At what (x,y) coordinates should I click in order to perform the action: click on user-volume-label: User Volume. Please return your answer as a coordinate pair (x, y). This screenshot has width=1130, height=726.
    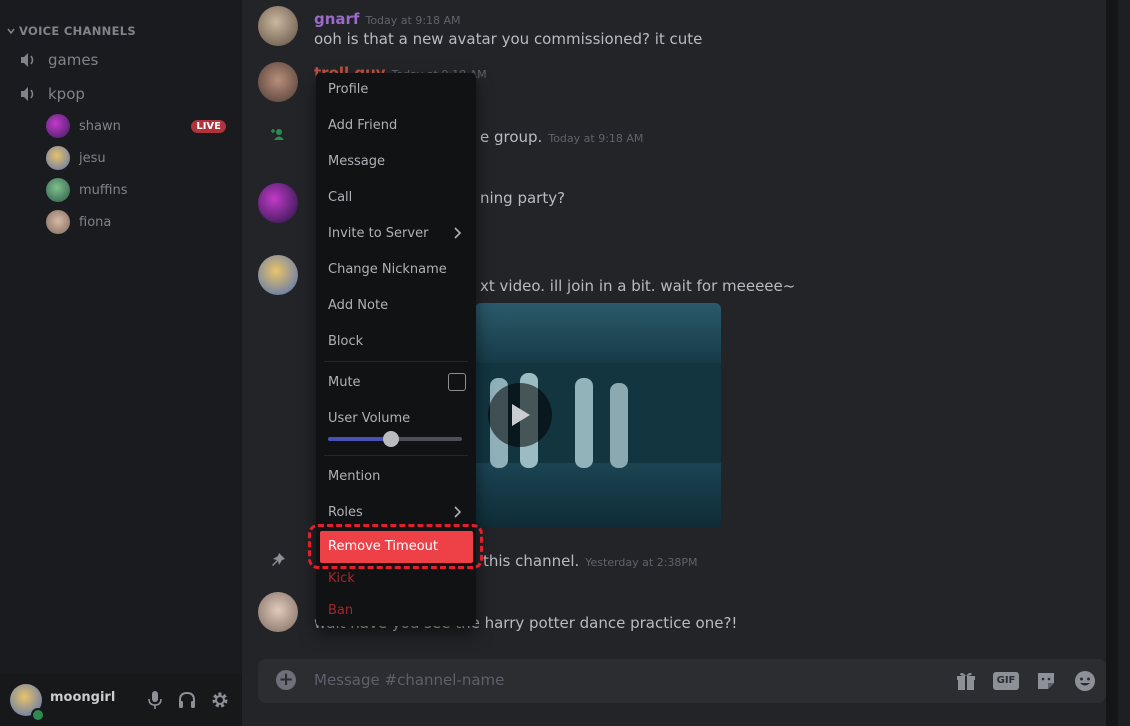
    Looking at the image, I should click on (369, 418).